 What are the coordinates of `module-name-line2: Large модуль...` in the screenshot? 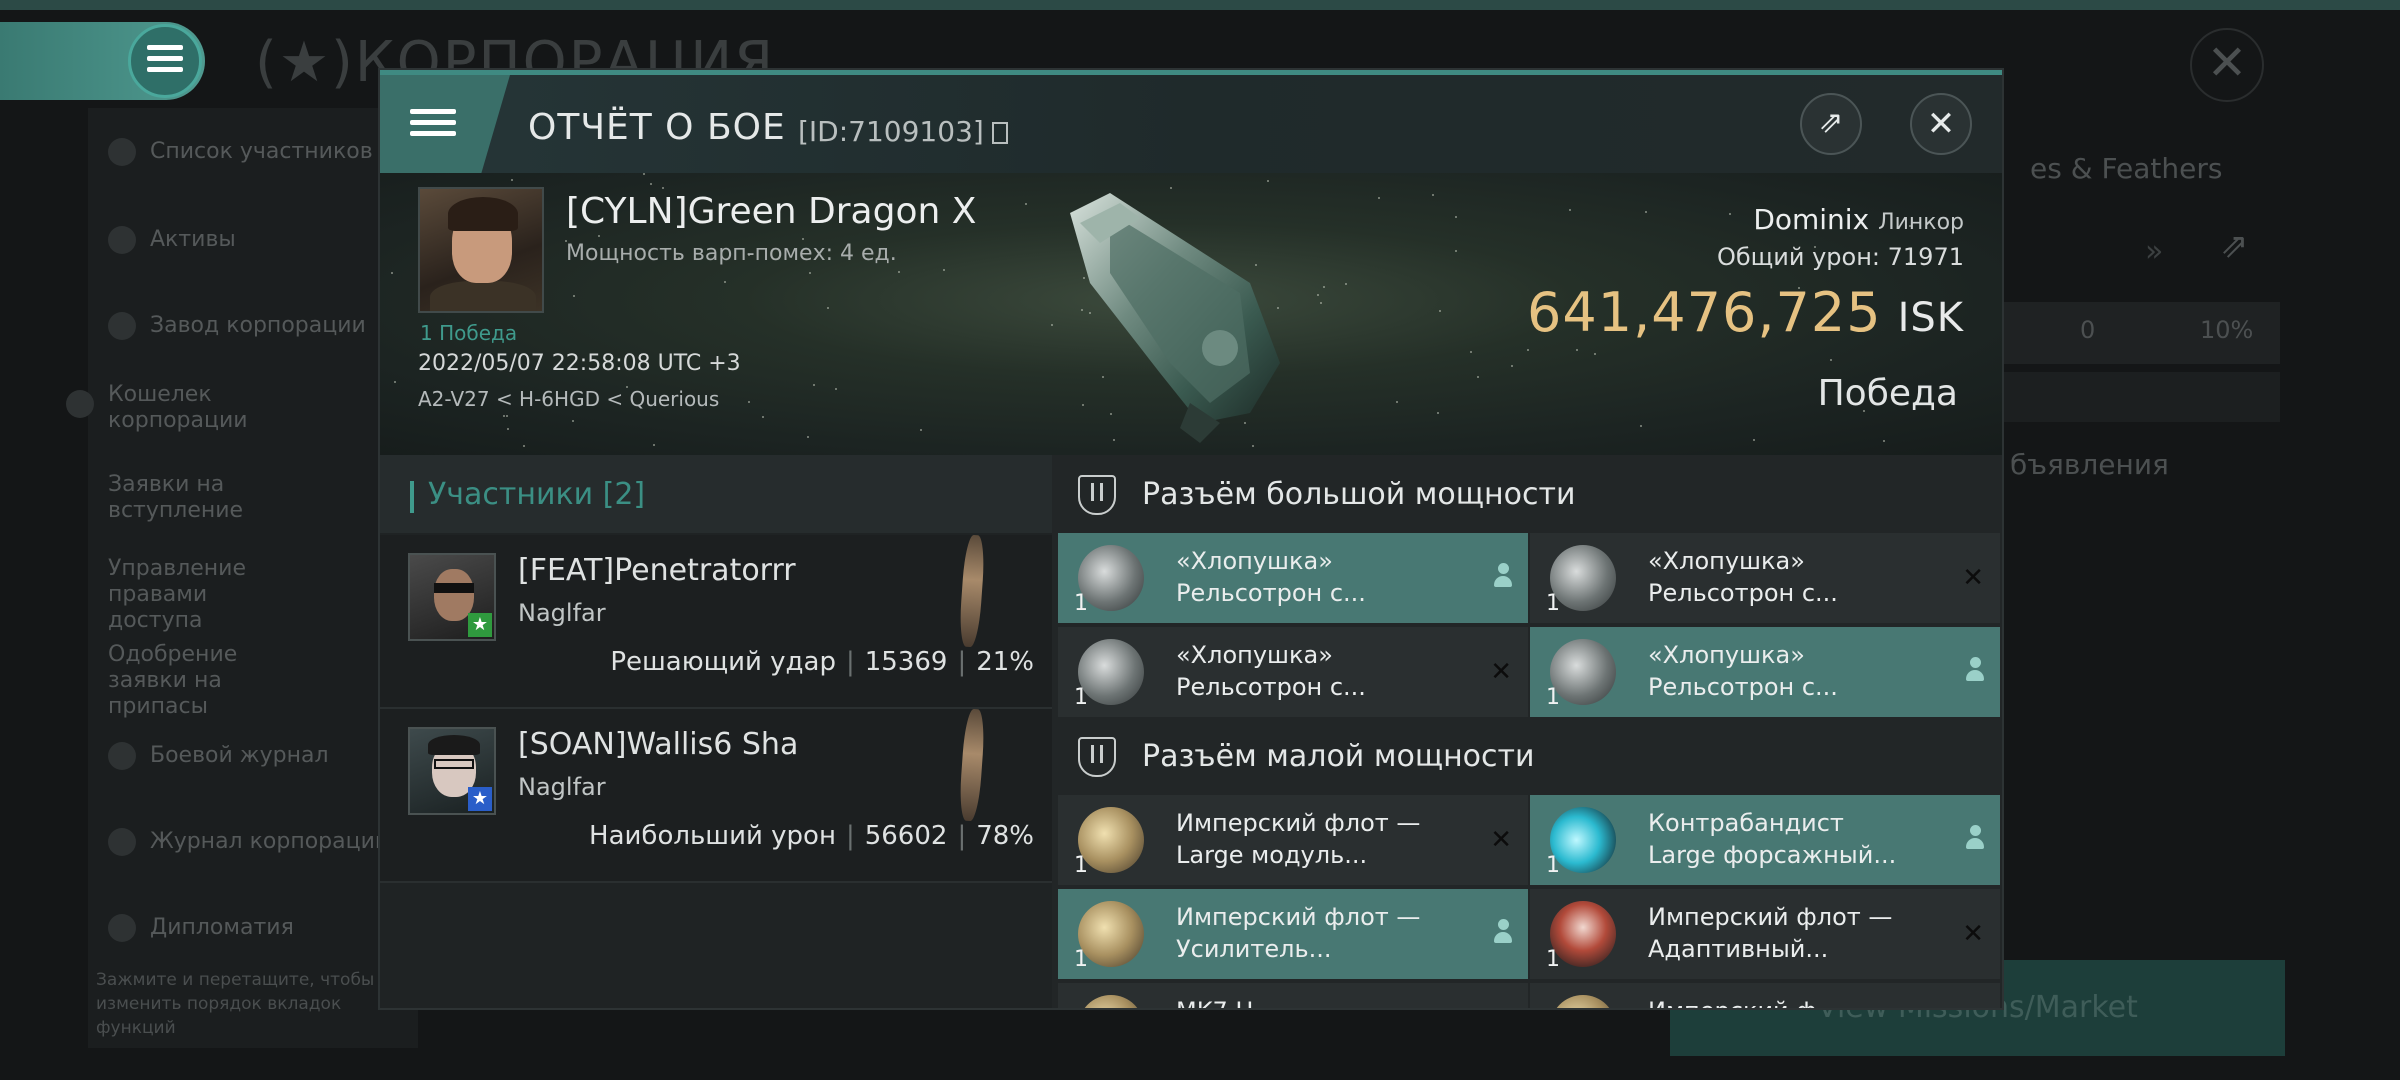 It's located at (1272, 855).